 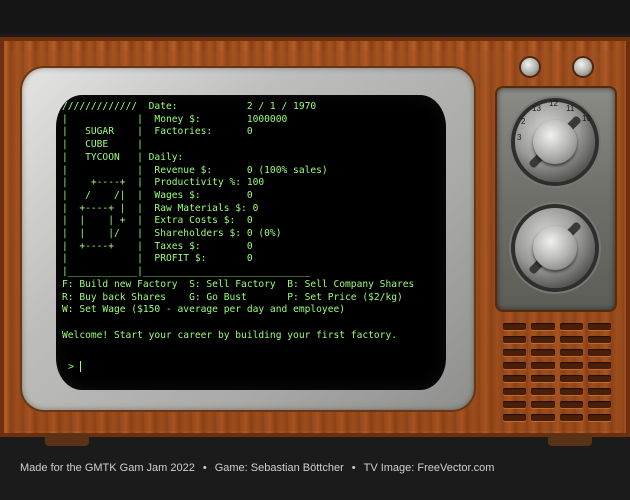 What do you see at coordinates (157, 246) in the screenshot?
I see `terminal-line: | +----+ | Taxes $: 0` at bounding box center [157, 246].